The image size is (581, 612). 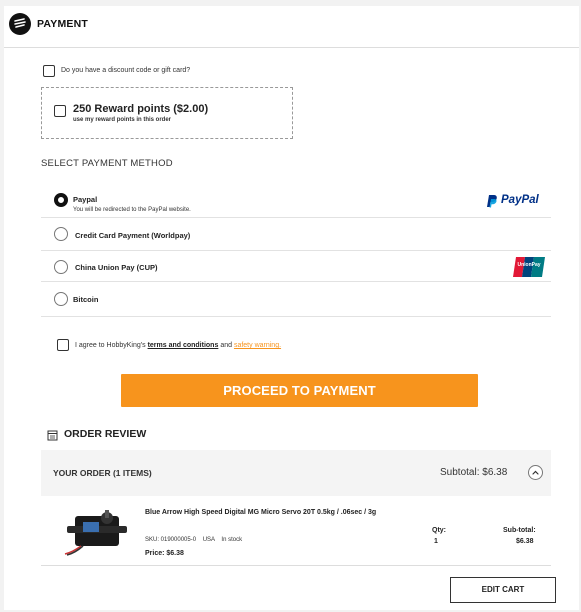 I want to click on order-review-icon, so click(x=52, y=434).